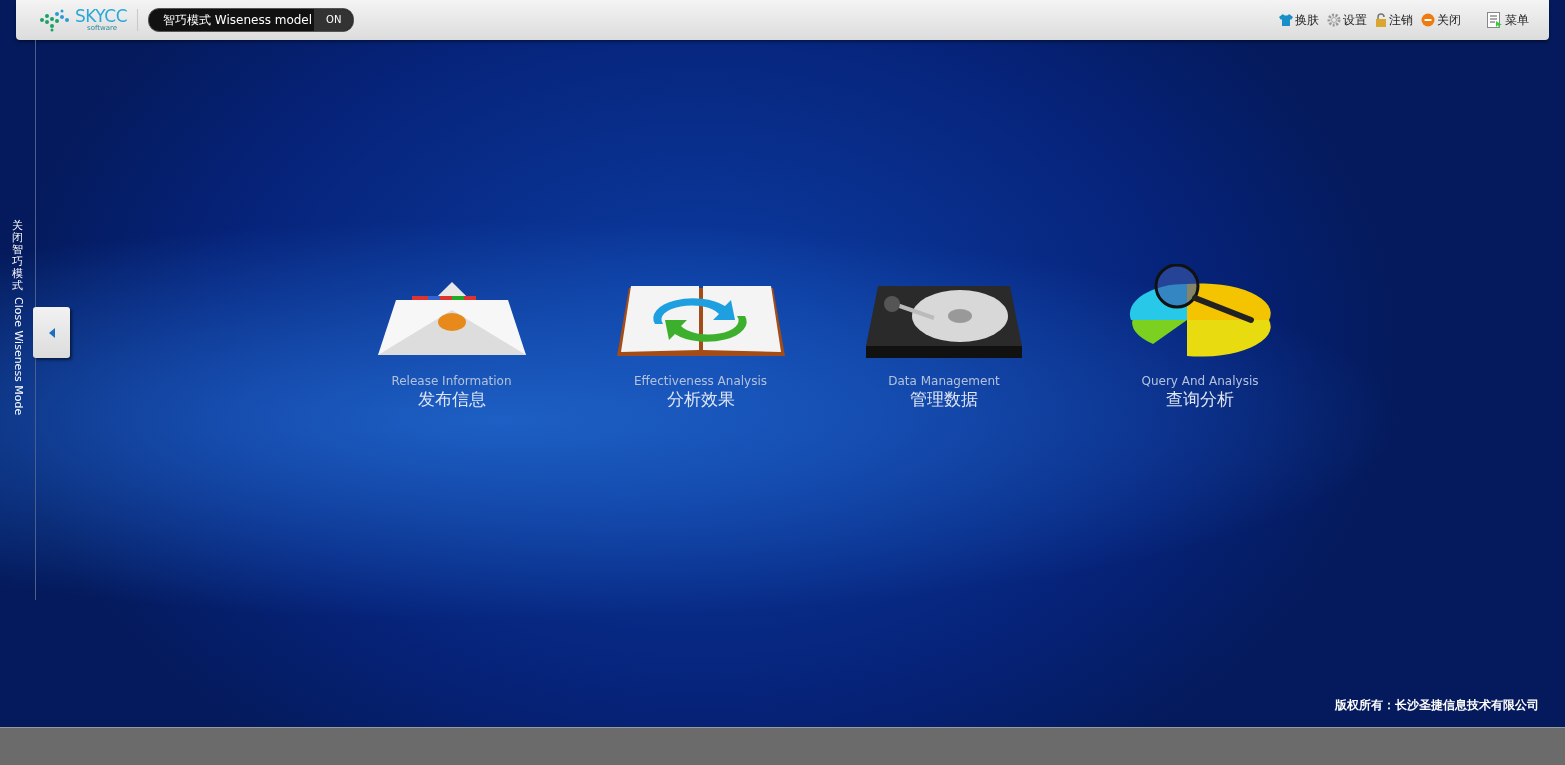 The image size is (1565, 765). Describe the element at coordinates (101, 16) in the screenshot. I see `logo-text: SKYCC` at that location.